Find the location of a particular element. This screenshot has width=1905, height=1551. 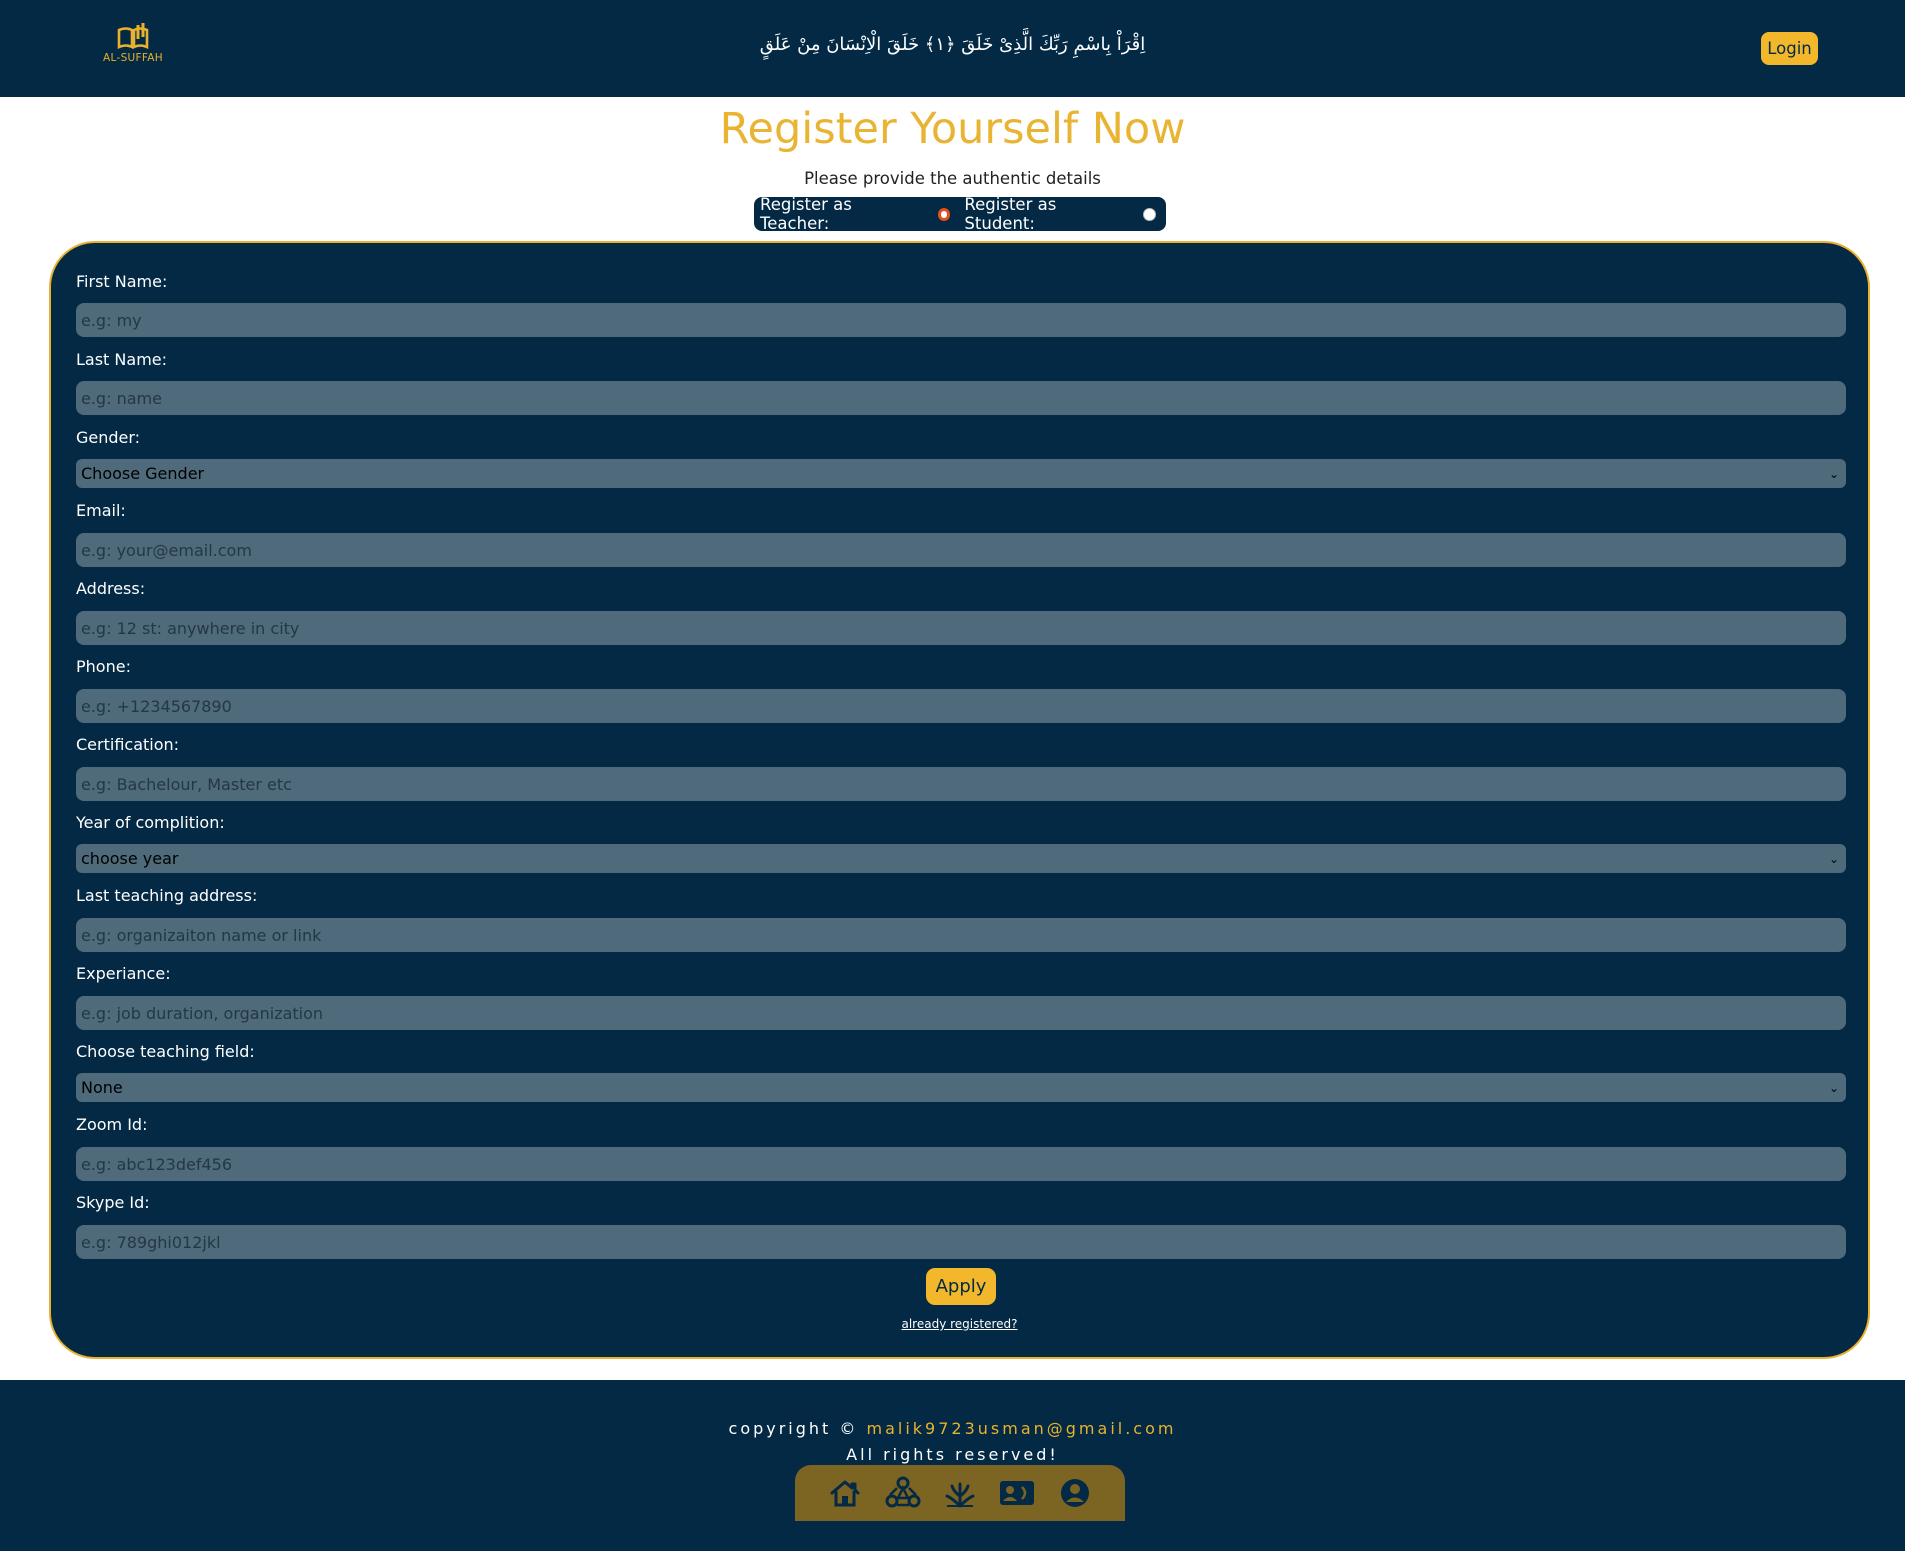

phone-placeholder: e.g: +1234567890 is located at coordinates (156, 706).